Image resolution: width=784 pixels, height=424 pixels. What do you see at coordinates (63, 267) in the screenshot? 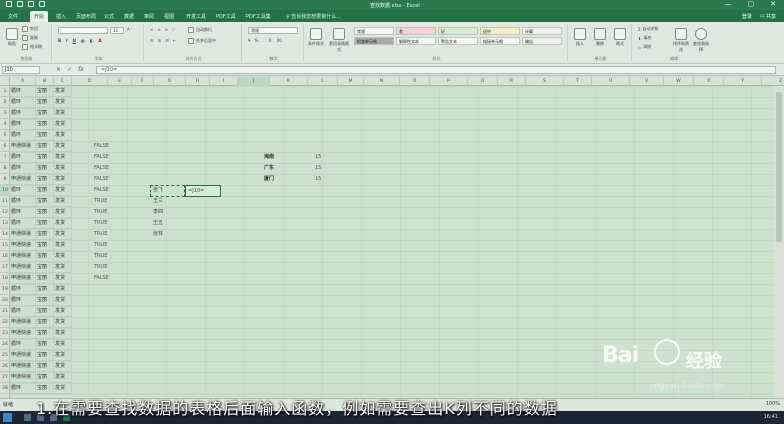
I see `cell-c17: 发货` at bounding box center [63, 267].